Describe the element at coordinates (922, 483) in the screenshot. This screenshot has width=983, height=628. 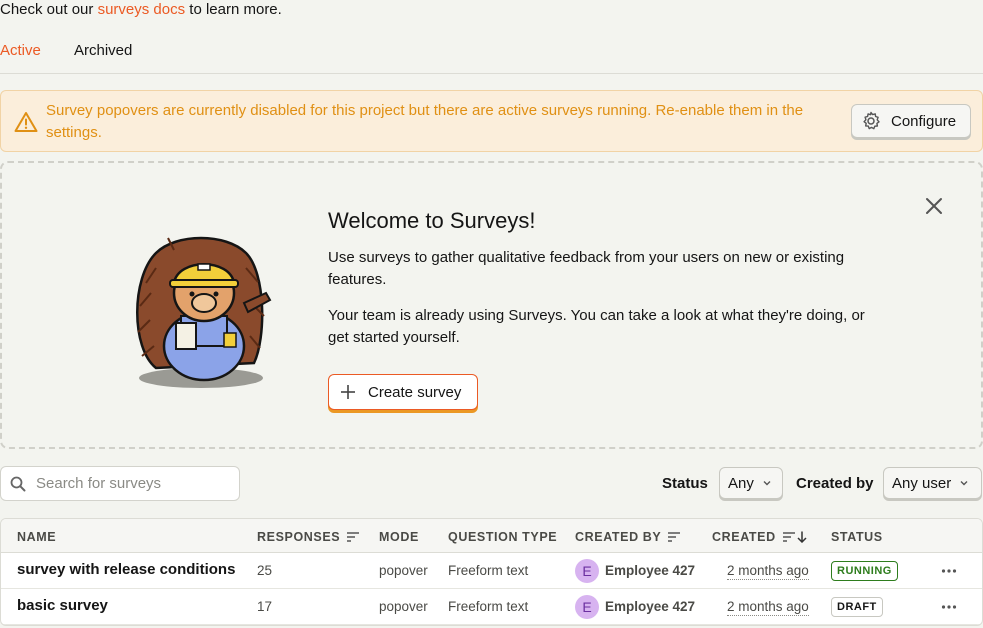
I see `created-by-select-value: Any user` at that location.